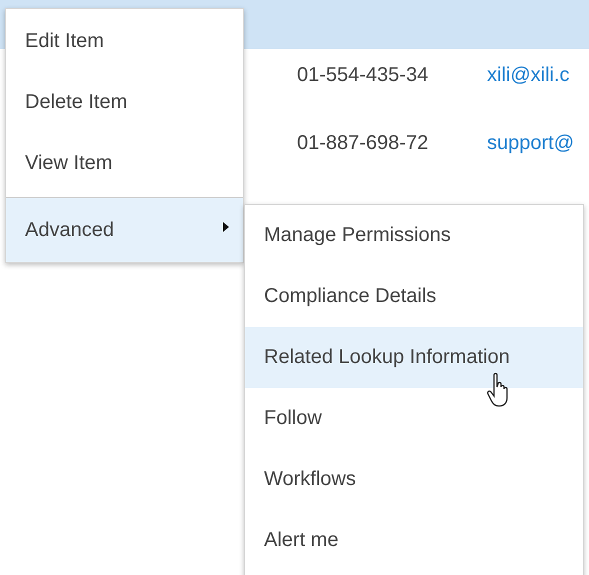 The width and height of the screenshot is (589, 575). What do you see at coordinates (414, 479) in the screenshot?
I see `menu-item: Workflows` at bounding box center [414, 479].